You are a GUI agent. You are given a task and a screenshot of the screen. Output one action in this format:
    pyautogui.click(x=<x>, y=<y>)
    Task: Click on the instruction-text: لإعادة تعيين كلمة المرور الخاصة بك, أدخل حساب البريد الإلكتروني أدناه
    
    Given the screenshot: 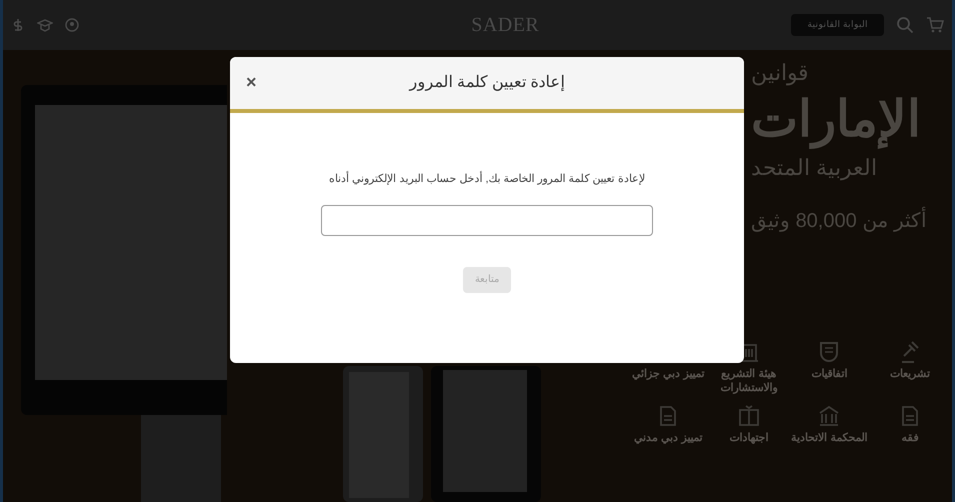 What is the action you would take?
    pyautogui.click(x=487, y=179)
    